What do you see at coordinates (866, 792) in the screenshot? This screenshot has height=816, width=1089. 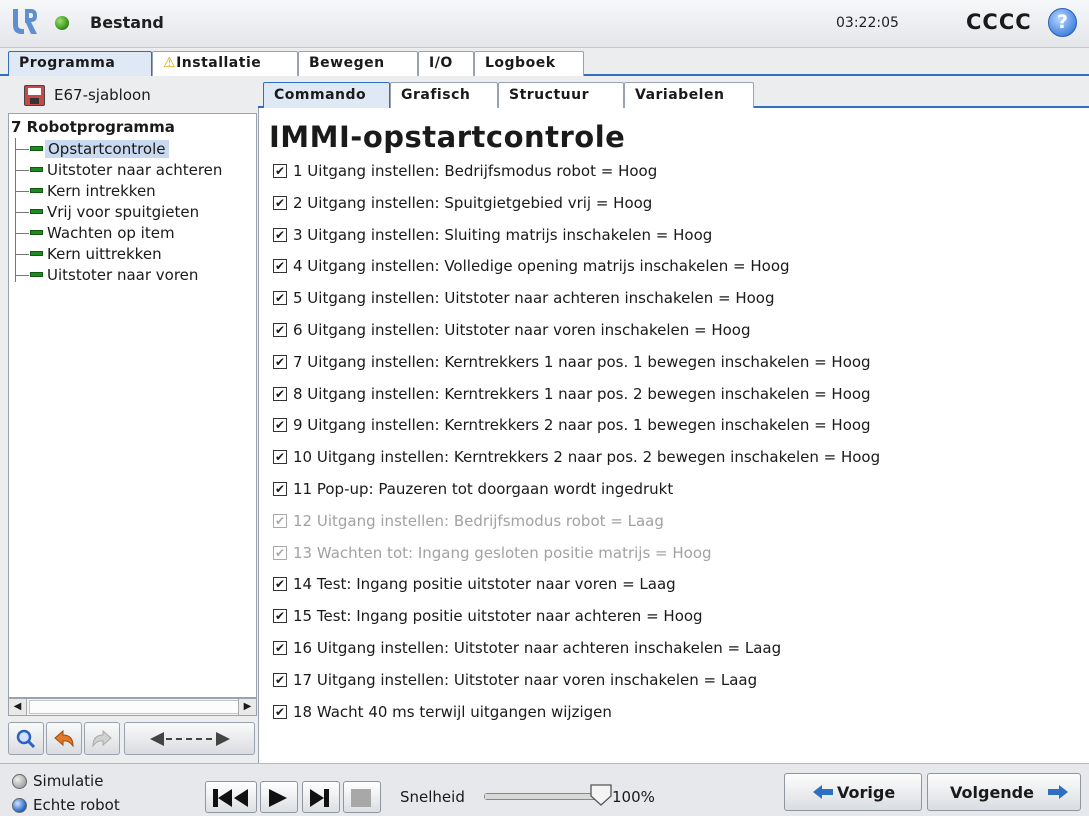 I see `previous-label: Vorige` at bounding box center [866, 792].